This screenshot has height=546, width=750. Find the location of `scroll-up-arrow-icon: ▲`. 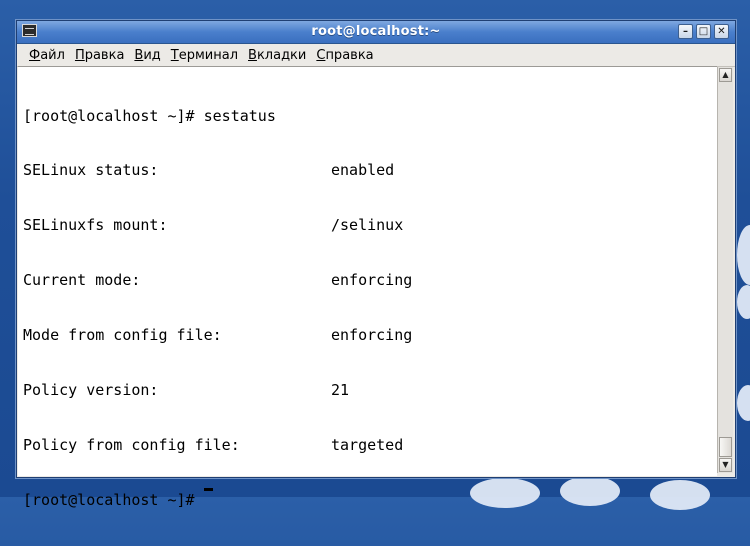

scroll-up-arrow-icon: ▲ is located at coordinates (725, 75).